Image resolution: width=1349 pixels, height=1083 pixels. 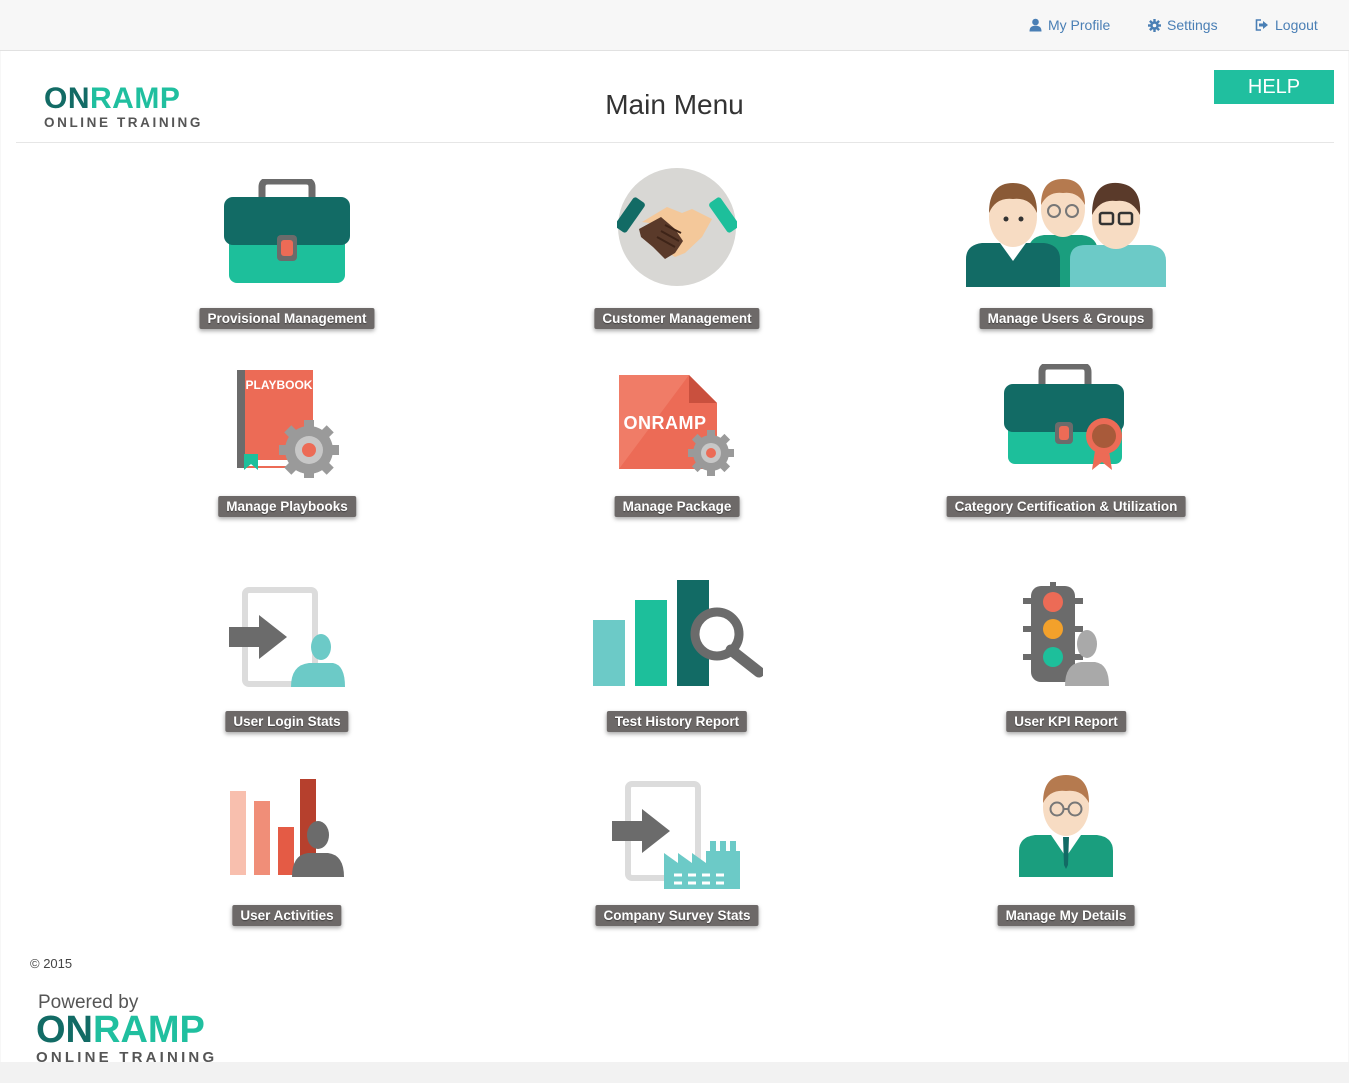 What do you see at coordinates (64, 1030) in the screenshot?
I see `footer-logo-on: ON` at bounding box center [64, 1030].